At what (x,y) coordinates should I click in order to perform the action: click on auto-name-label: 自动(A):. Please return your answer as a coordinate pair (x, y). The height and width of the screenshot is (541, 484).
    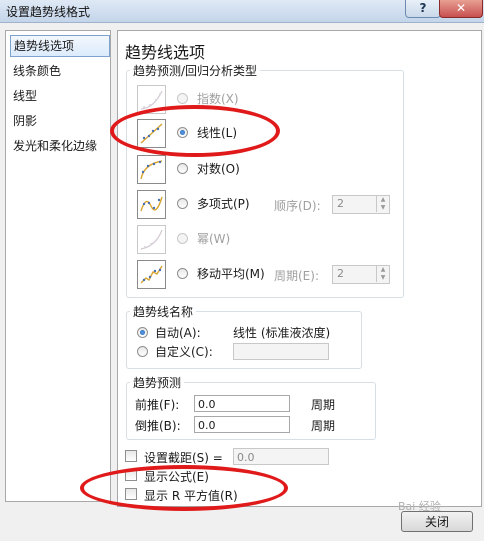
    Looking at the image, I should click on (178, 333).